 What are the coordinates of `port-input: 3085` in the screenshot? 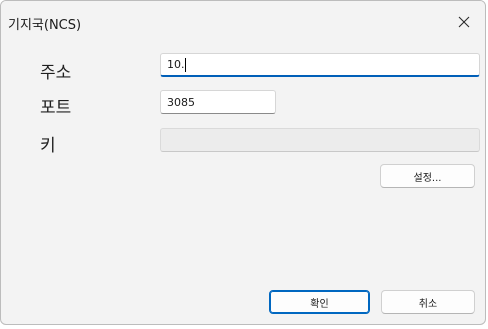 It's located at (218, 102).